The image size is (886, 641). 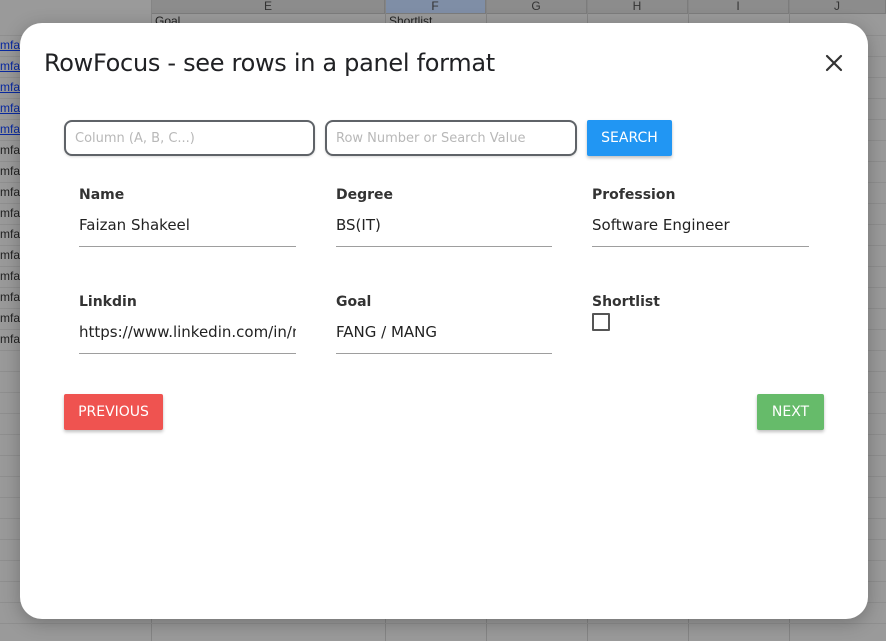 I want to click on column-input, so click(x=189, y=138).